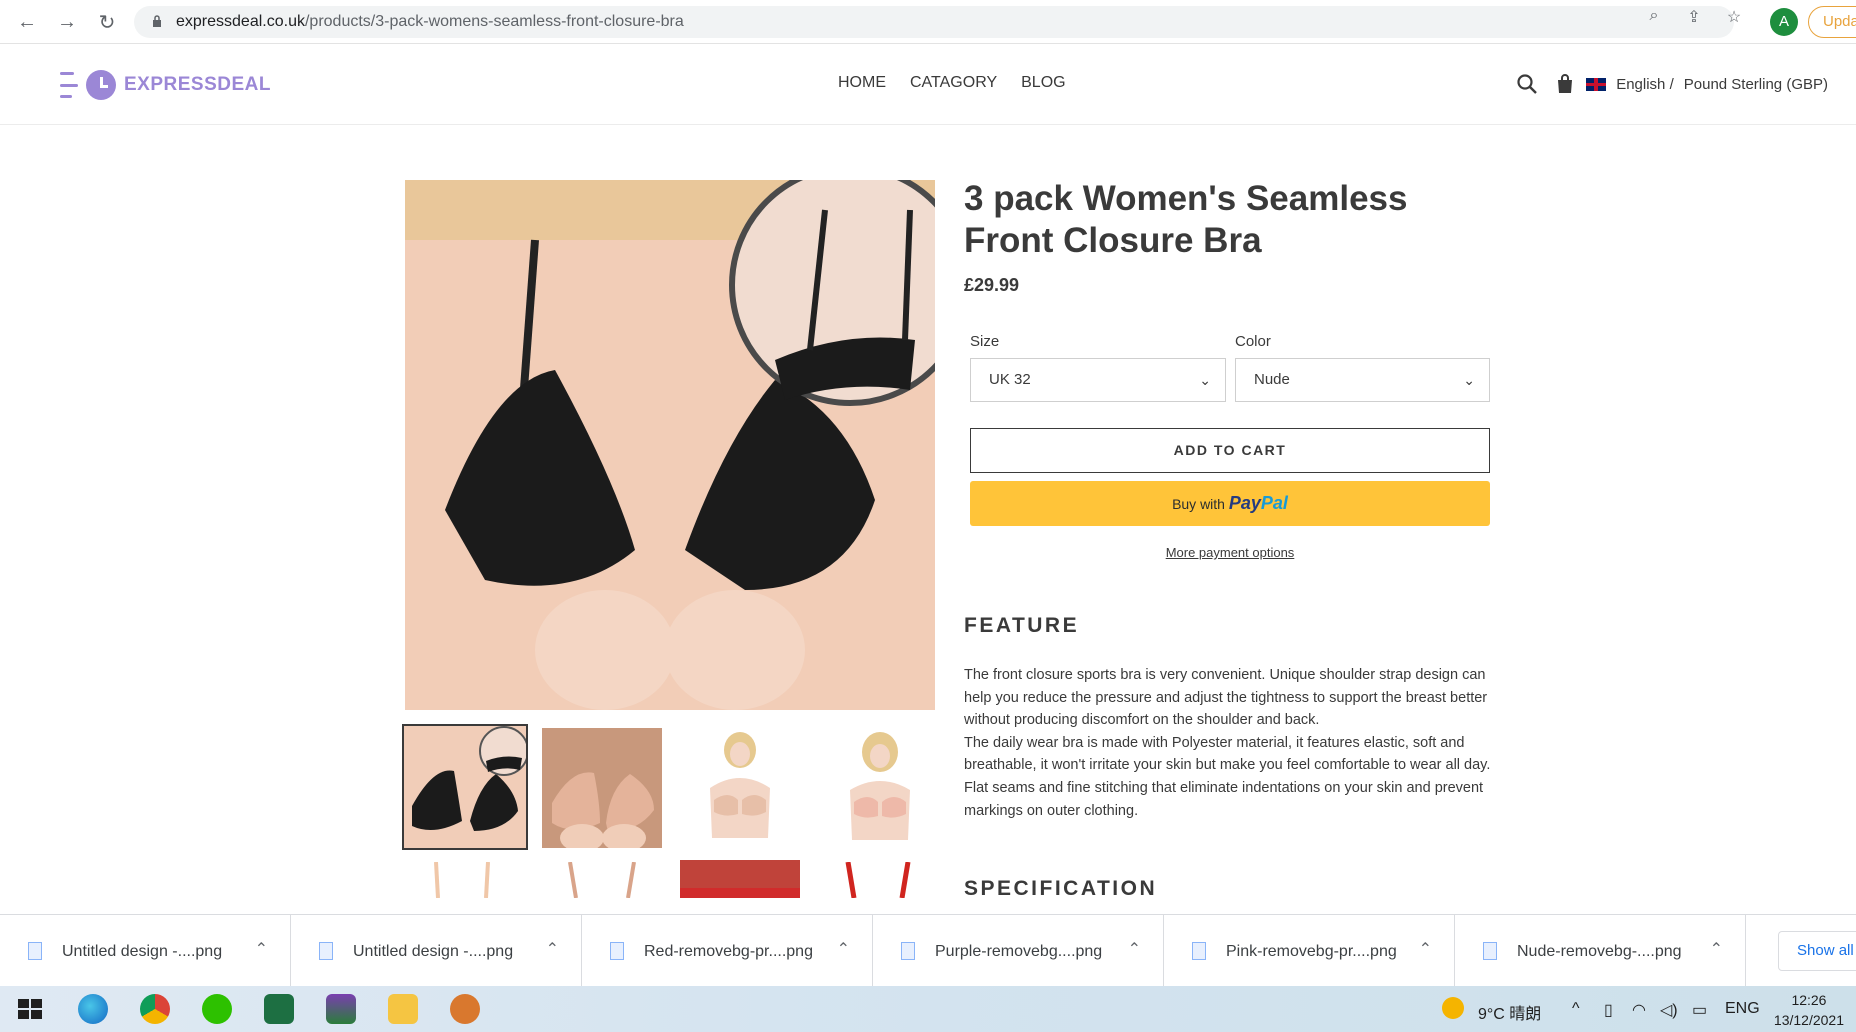 Image resolution: width=1856 pixels, height=1032 pixels. I want to click on currency-selector: Pound Sterling (GBP), so click(1756, 84).